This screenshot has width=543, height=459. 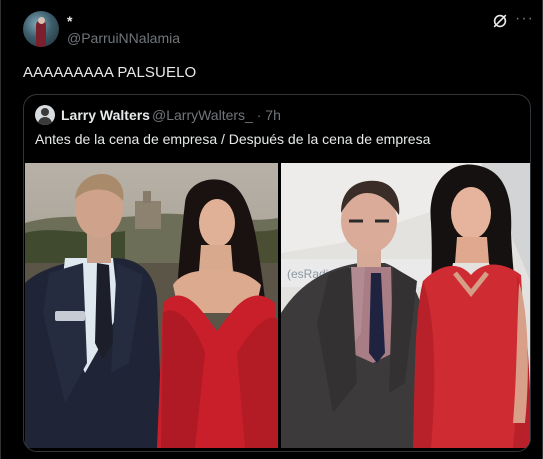 I want to click on avatar-figure-head, so click(x=41, y=20).